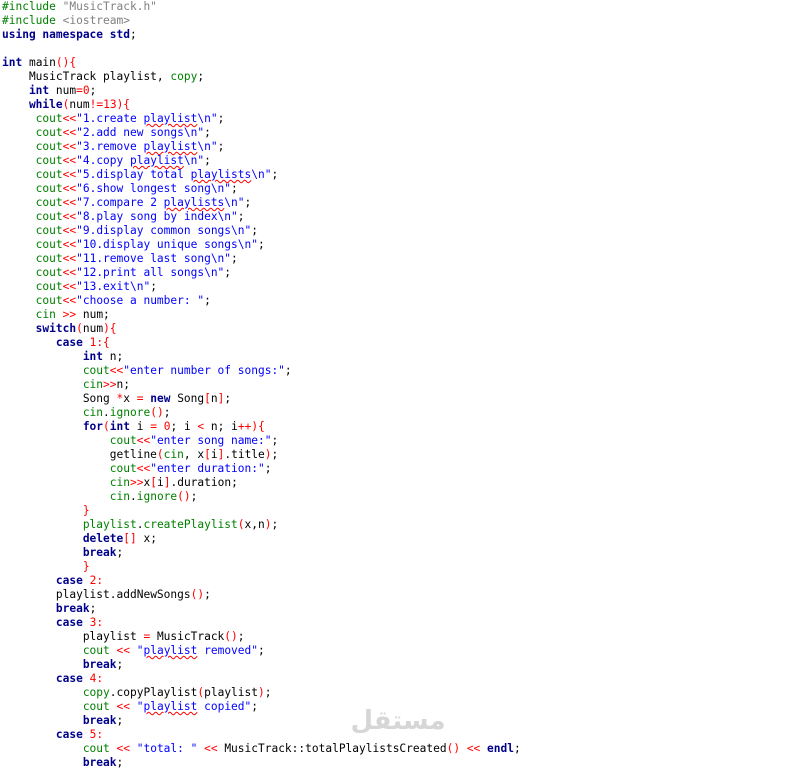 This screenshot has width=798, height=771. What do you see at coordinates (150, 272) in the screenshot?
I see `code-token: "12.print all songs\n"` at bounding box center [150, 272].